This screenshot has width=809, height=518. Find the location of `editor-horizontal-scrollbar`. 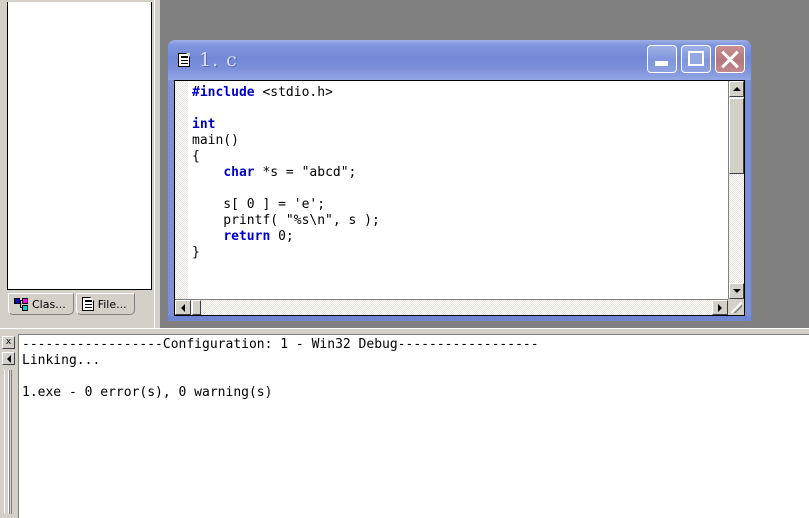

editor-horizontal-scrollbar is located at coordinates (451, 307).